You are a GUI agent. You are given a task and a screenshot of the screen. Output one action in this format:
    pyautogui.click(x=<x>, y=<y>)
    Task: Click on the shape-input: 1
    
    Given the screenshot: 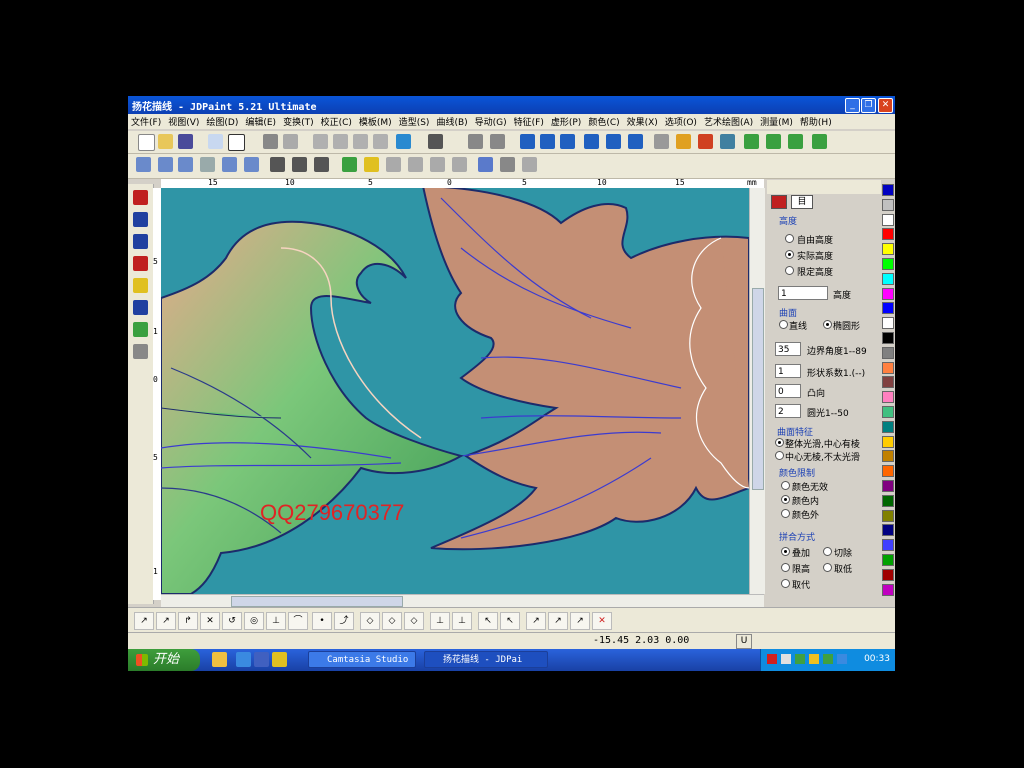 What is the action you would take?
    pyautogui.click(x=788, y=371)
    